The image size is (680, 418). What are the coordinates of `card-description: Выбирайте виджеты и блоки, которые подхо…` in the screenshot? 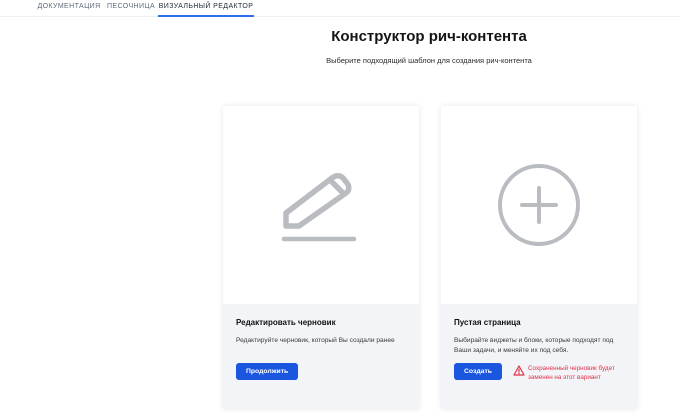 It's located at (534, 345).